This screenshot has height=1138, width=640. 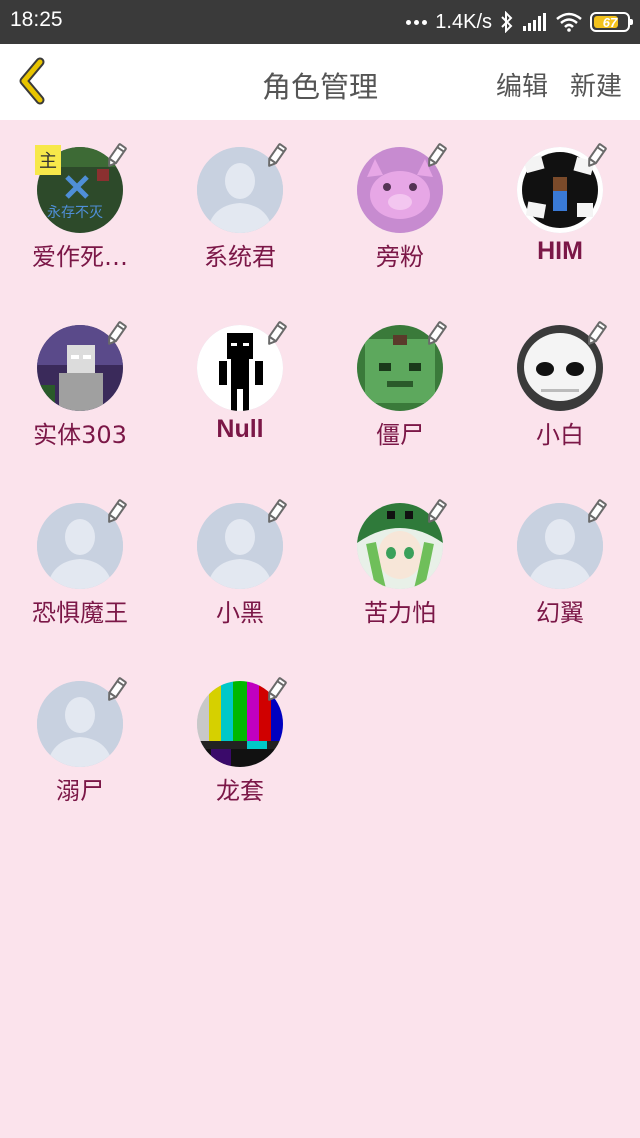 I want to click on role-item: Null, so click(x=240, y=387).